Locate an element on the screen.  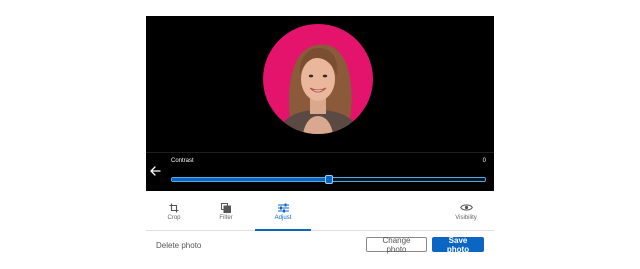
tab-label: Adjust is located at coordinates (283, 218).